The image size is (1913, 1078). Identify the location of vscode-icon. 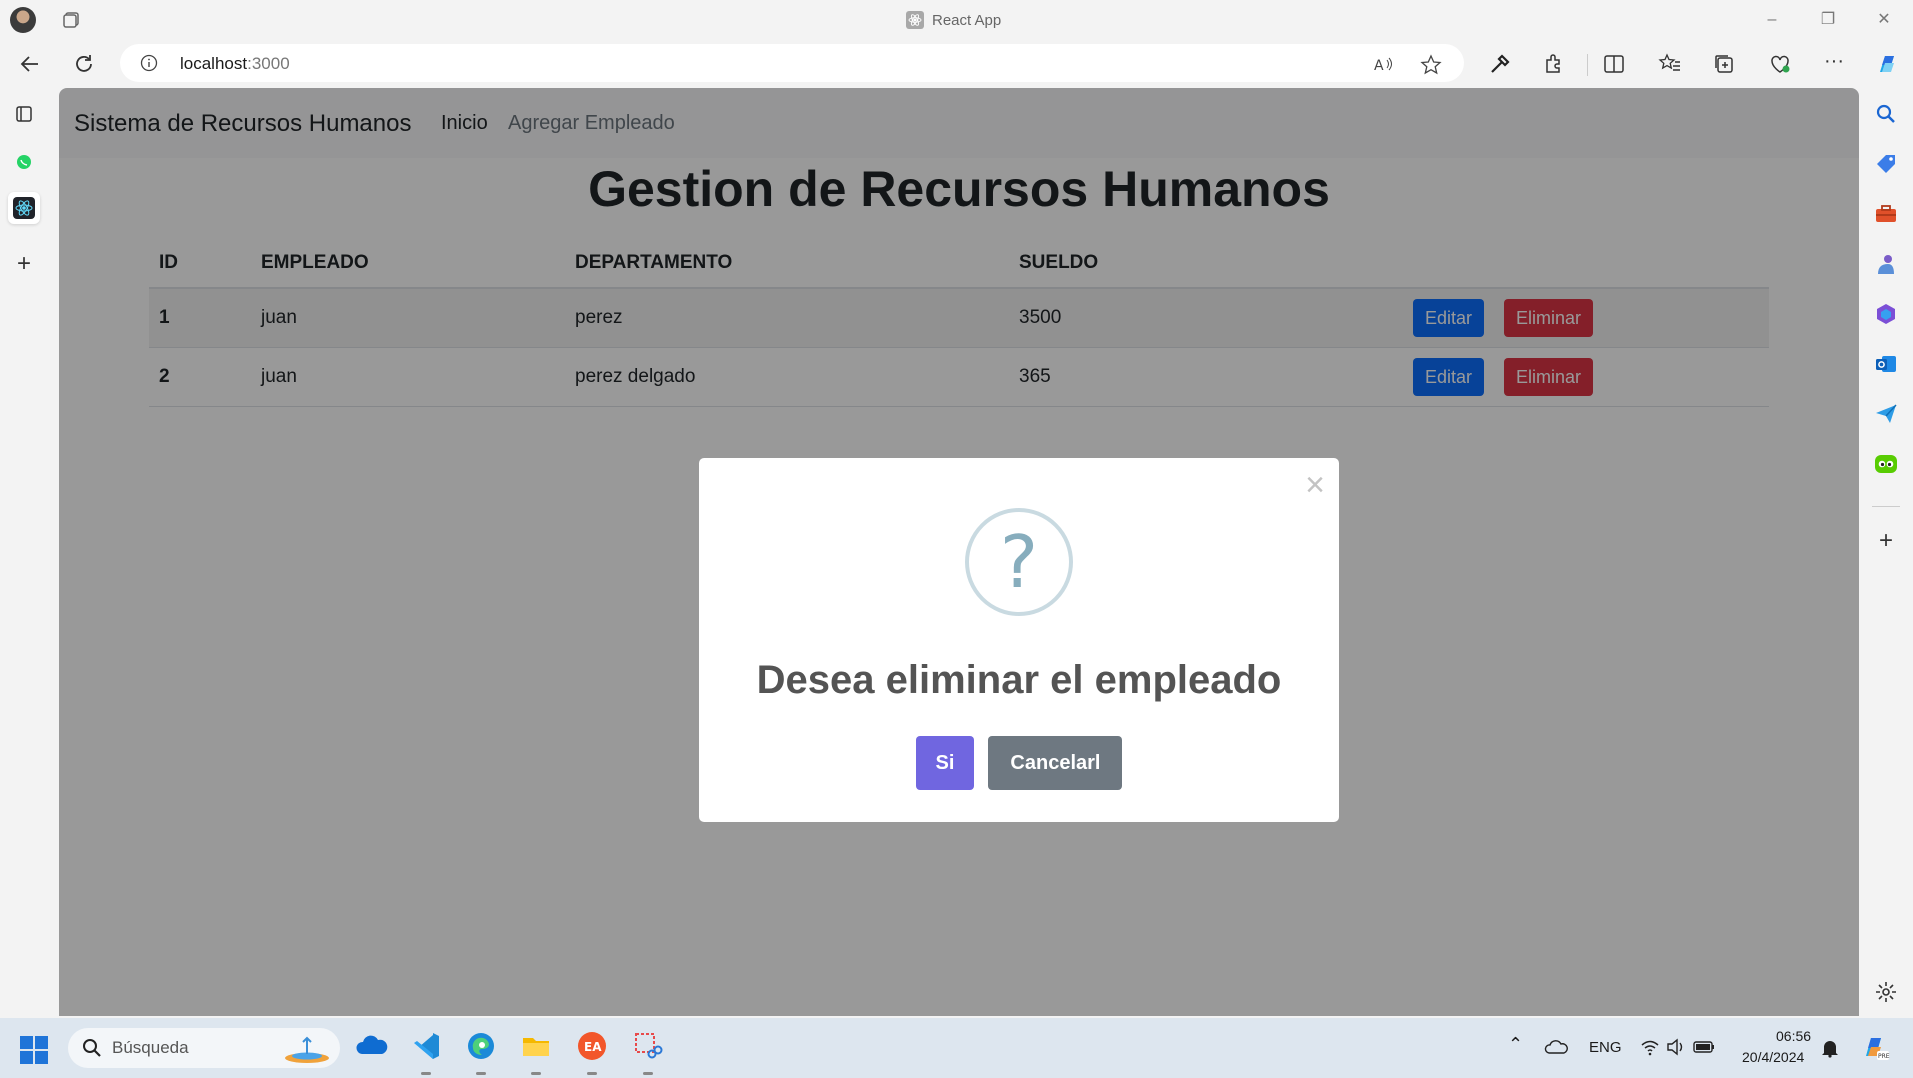
(426, 1046).